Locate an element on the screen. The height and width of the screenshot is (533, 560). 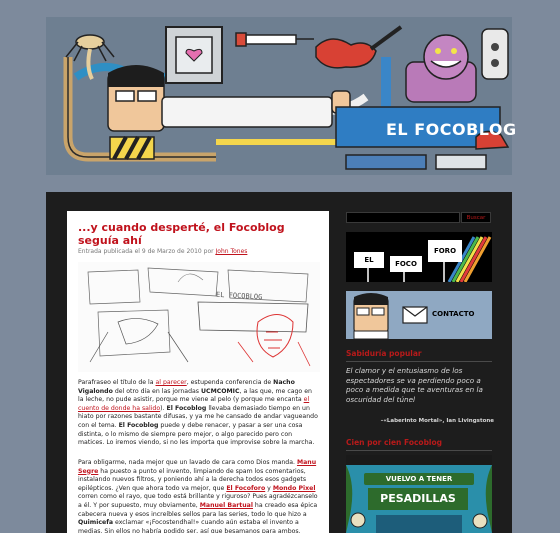
contacto-banner: CONTACTO is located at coordinates (419, 315).